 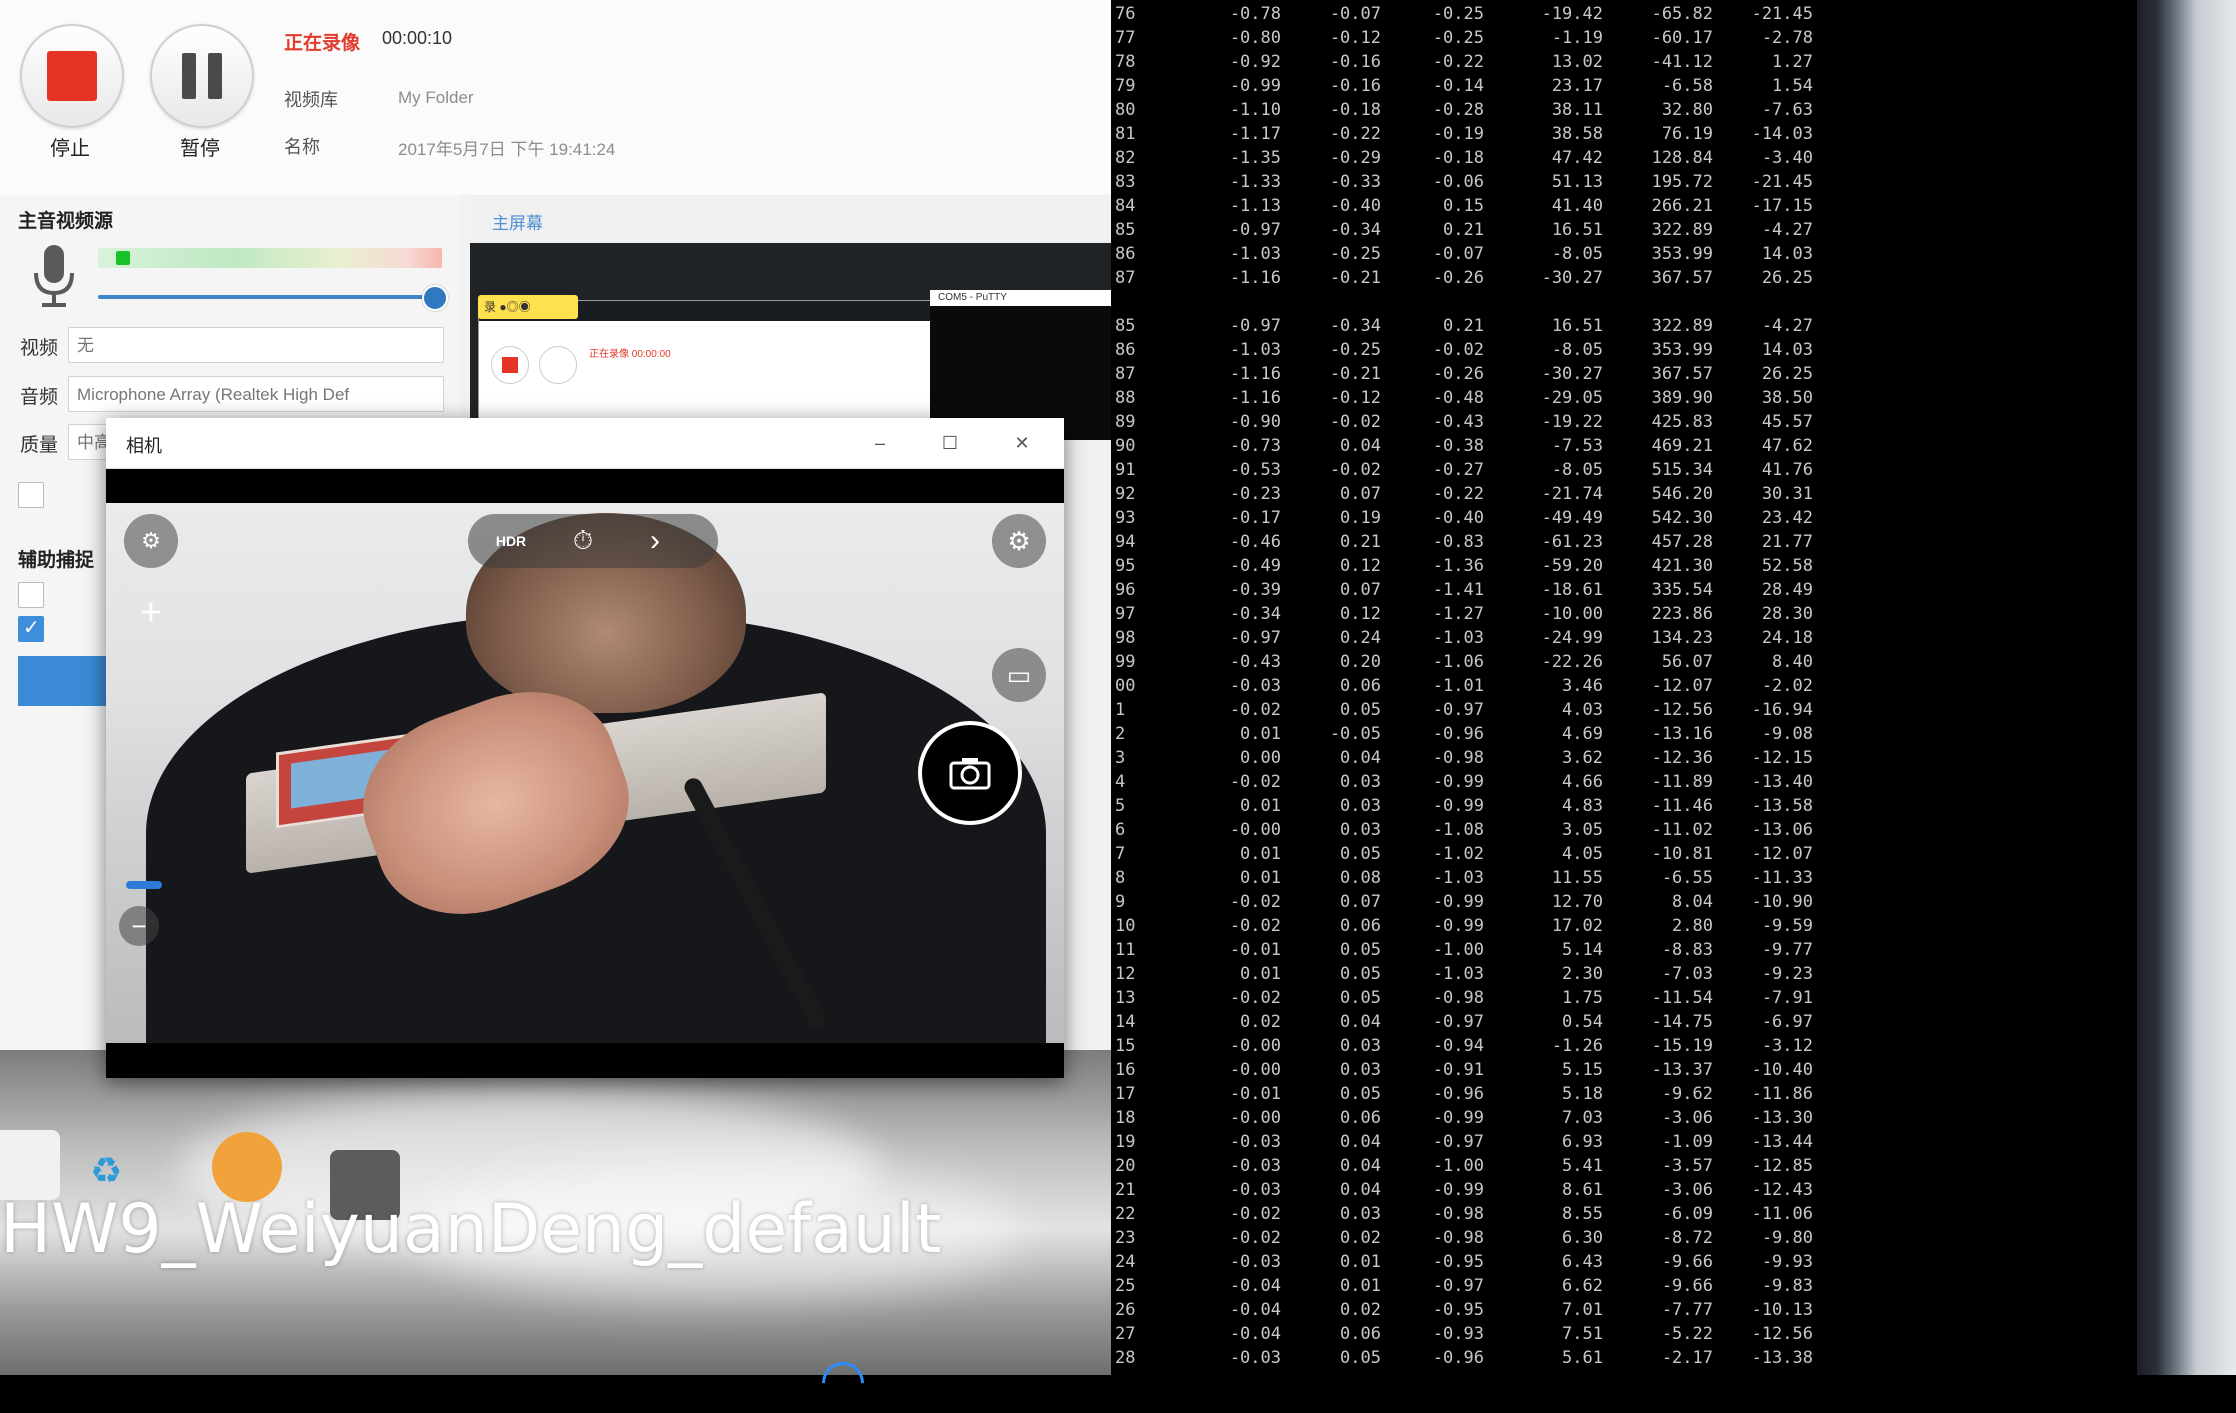 I want to click on terminal-value: -0.40, so click(x=1458, y=518).